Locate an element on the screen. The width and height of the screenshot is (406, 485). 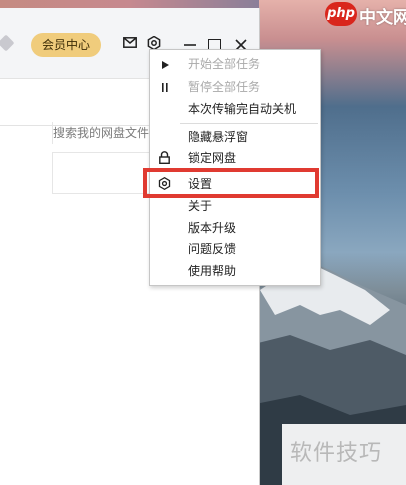
window-top-border is located at coordinates (129, 4).